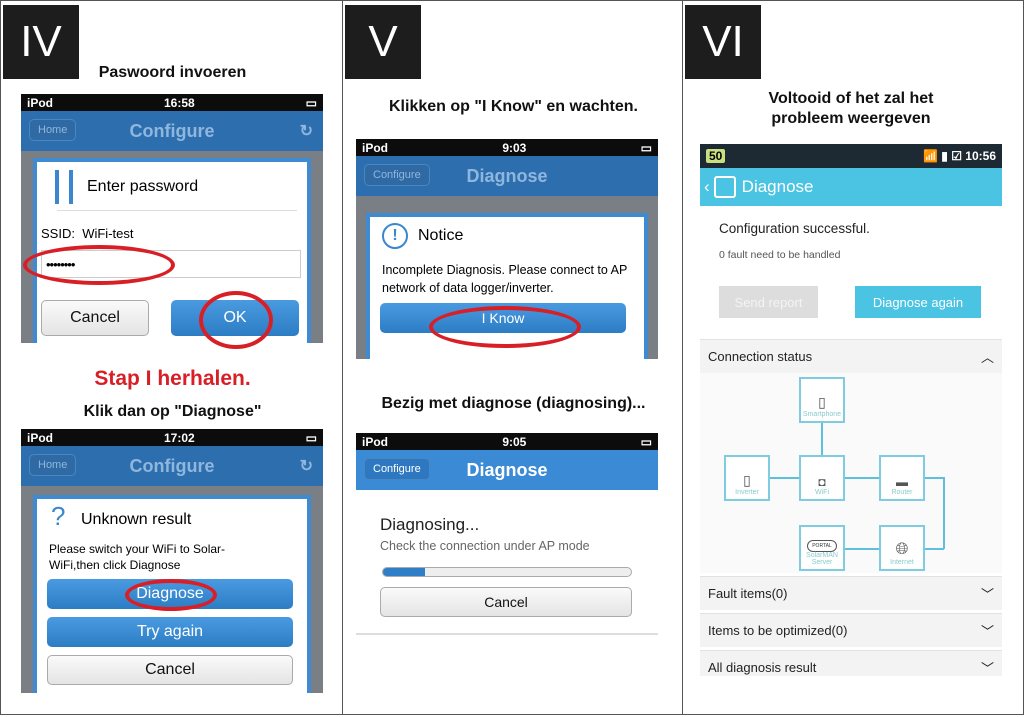 The height and width of the screenshot is (717, 1024). What do you see at coordinates (851, 630) in the screenshot?
I see `items-to-optimize-section: Items to be optimized(0) ﹀` at bounding box center [851, 630].